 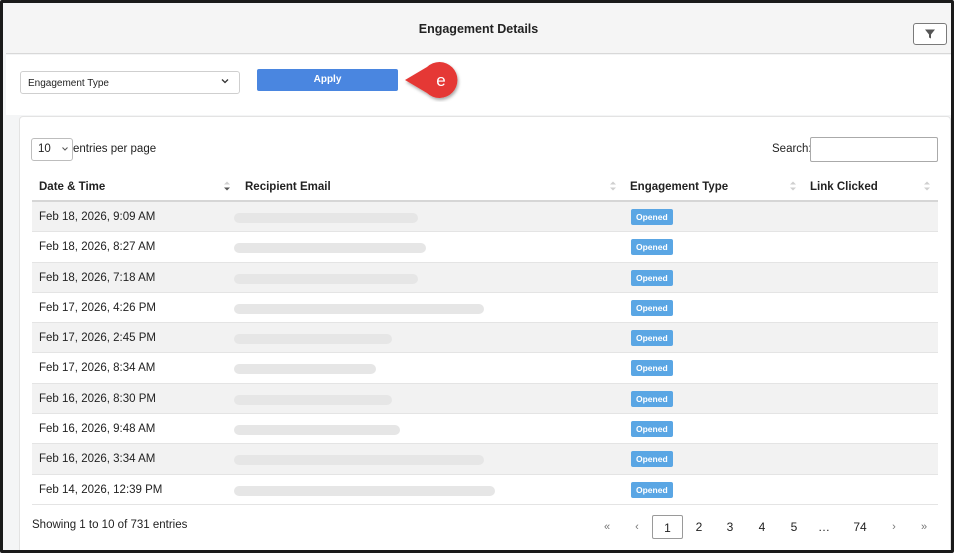 I want to click on callout-marker: e, so click(x=431, y=80).